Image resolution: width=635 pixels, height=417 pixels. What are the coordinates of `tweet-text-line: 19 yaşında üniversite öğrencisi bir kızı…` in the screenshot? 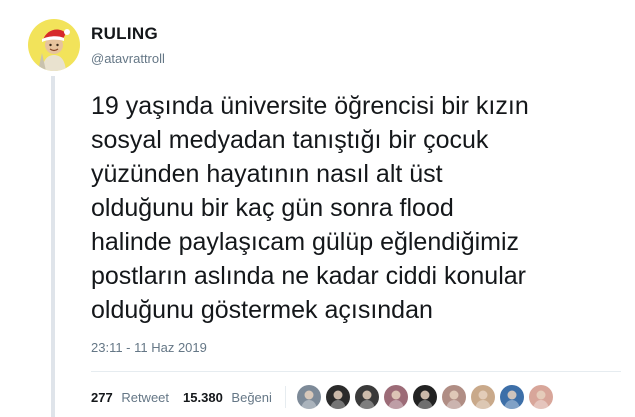 It's located at (310, 106).